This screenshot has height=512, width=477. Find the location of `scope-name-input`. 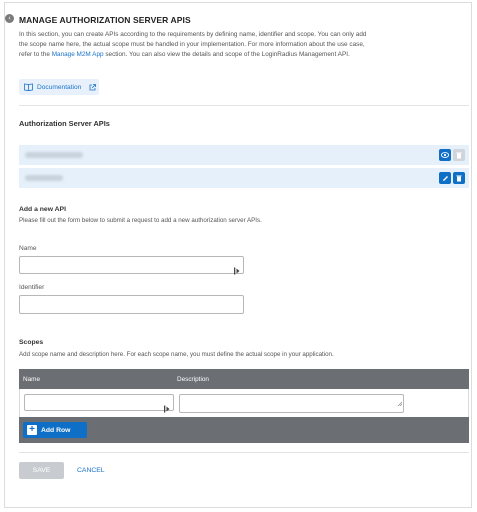

scope-name-input is located at coordinates (99, 403).